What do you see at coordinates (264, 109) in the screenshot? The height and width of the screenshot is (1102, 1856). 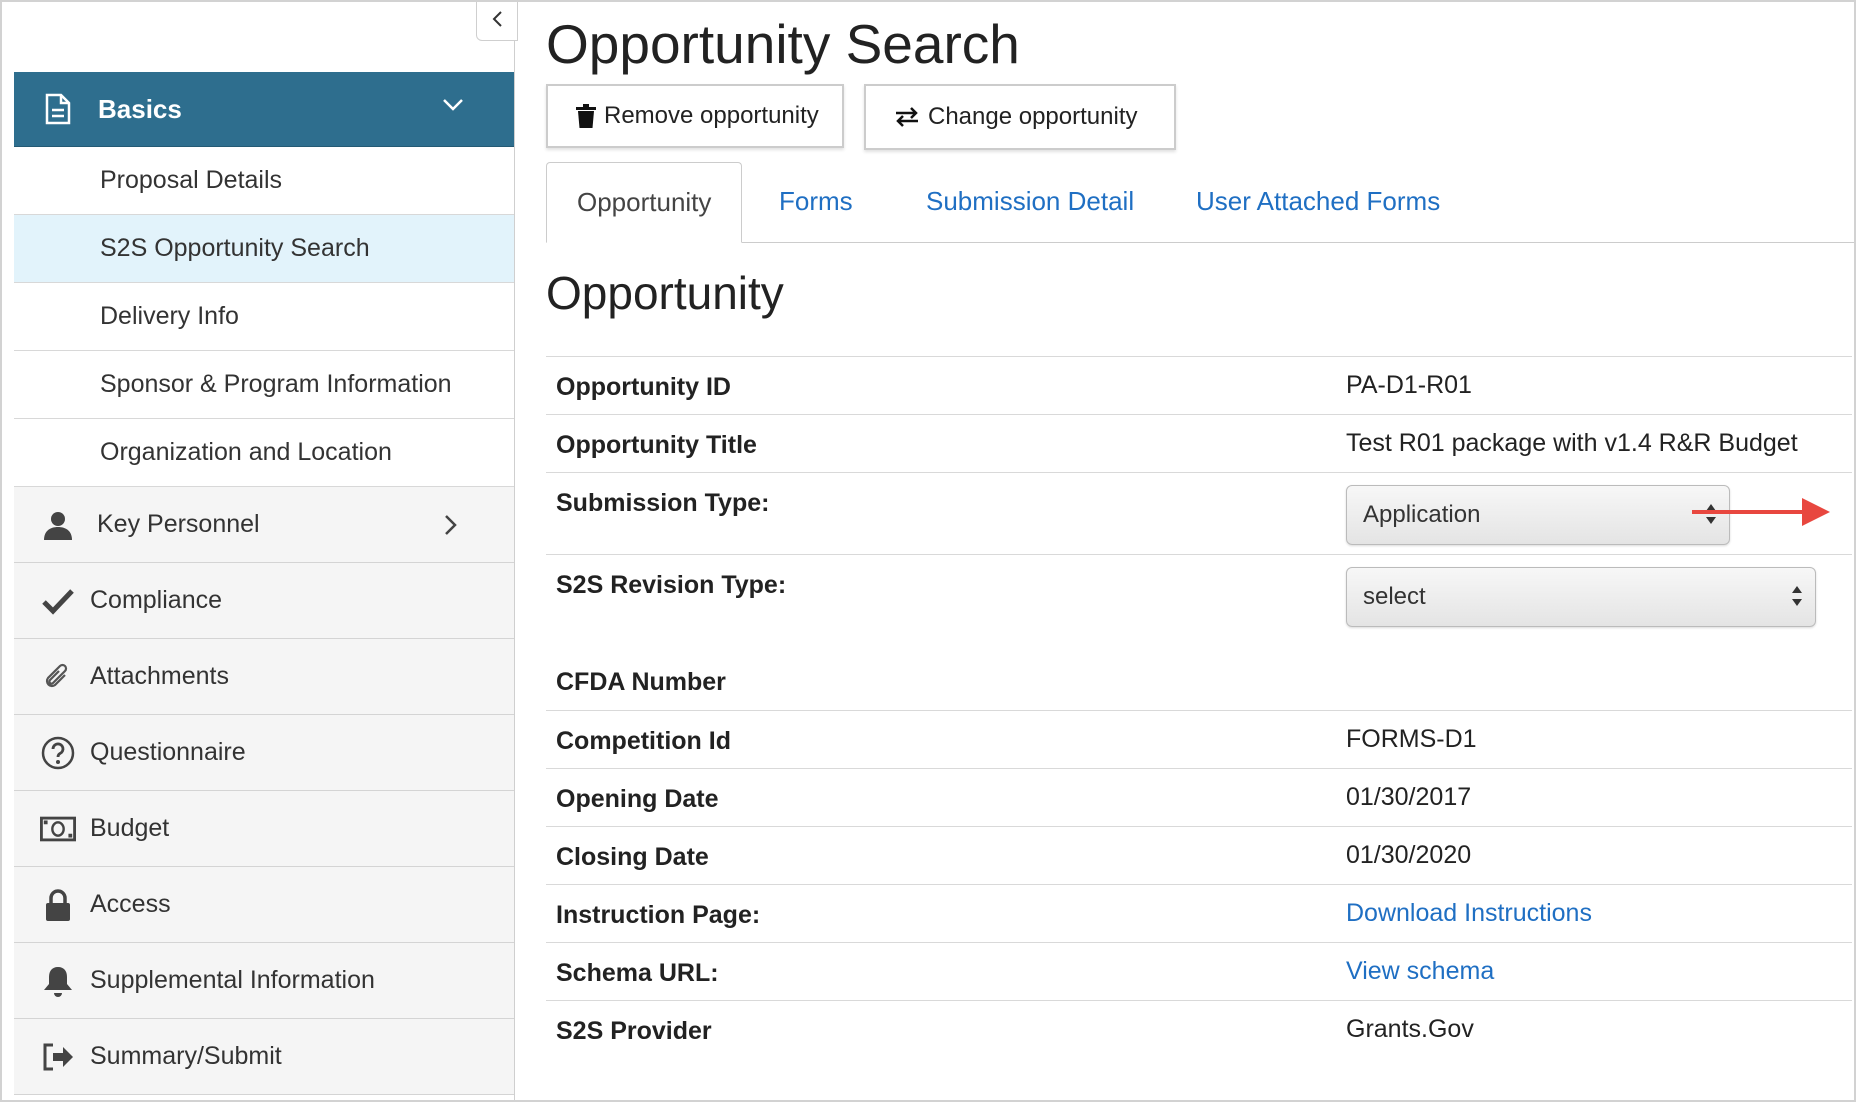 I see `sidebar-section-basics: Basics` at bounding box center [264, 109].